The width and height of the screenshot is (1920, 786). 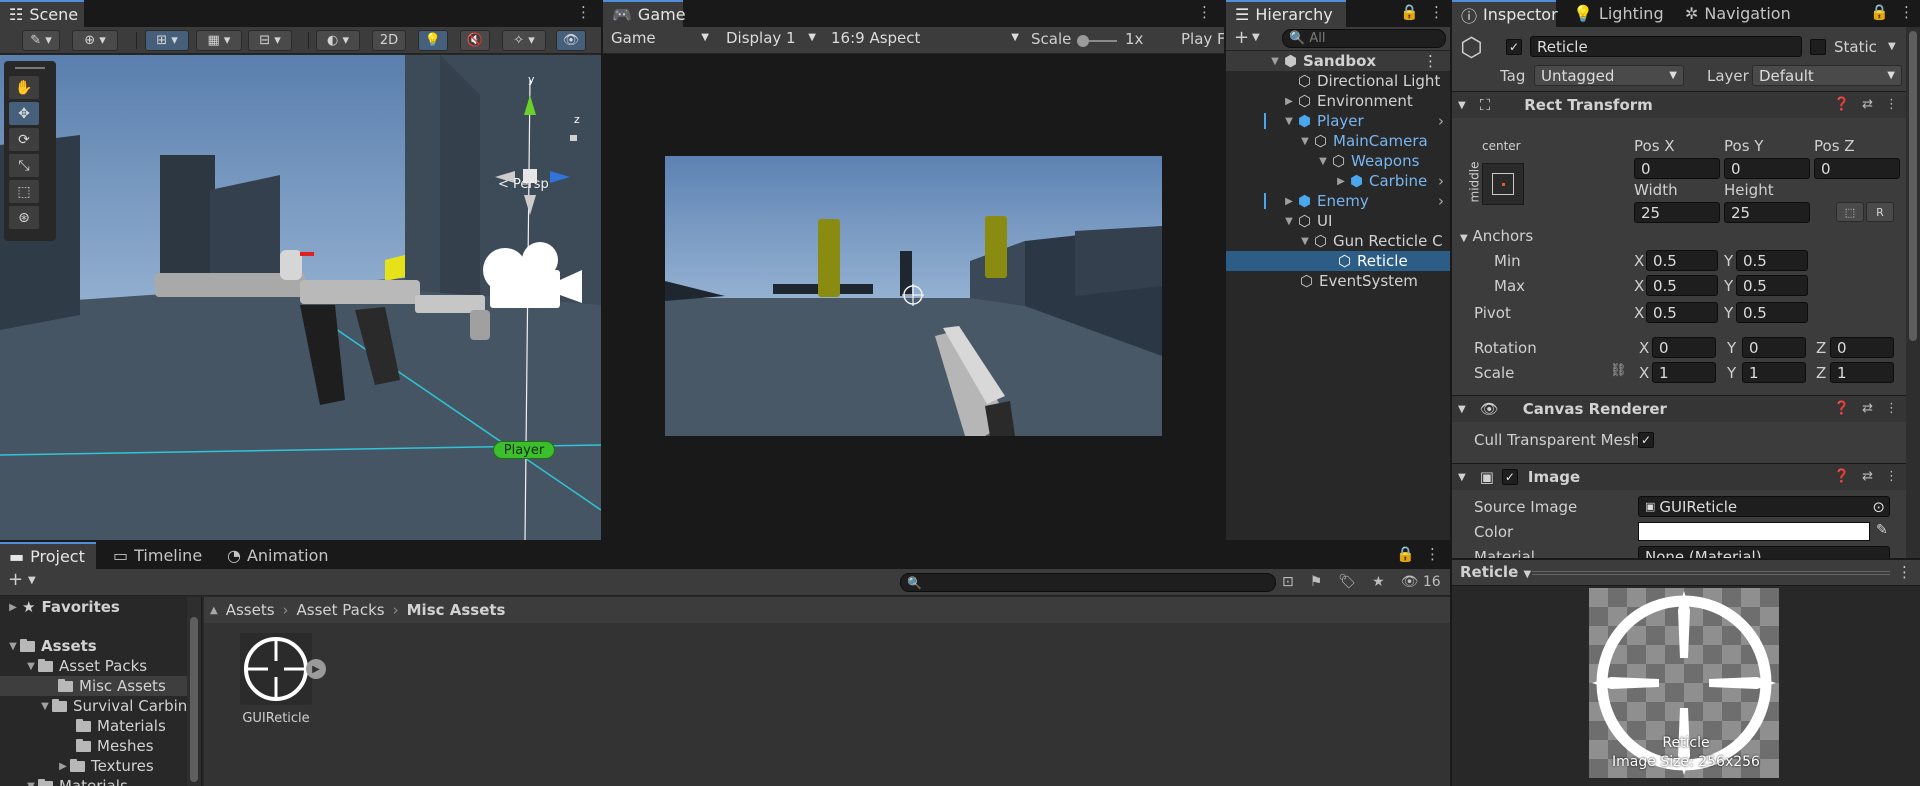 I want to click on inspector-scrollbar, so click(x=1913, y=292).